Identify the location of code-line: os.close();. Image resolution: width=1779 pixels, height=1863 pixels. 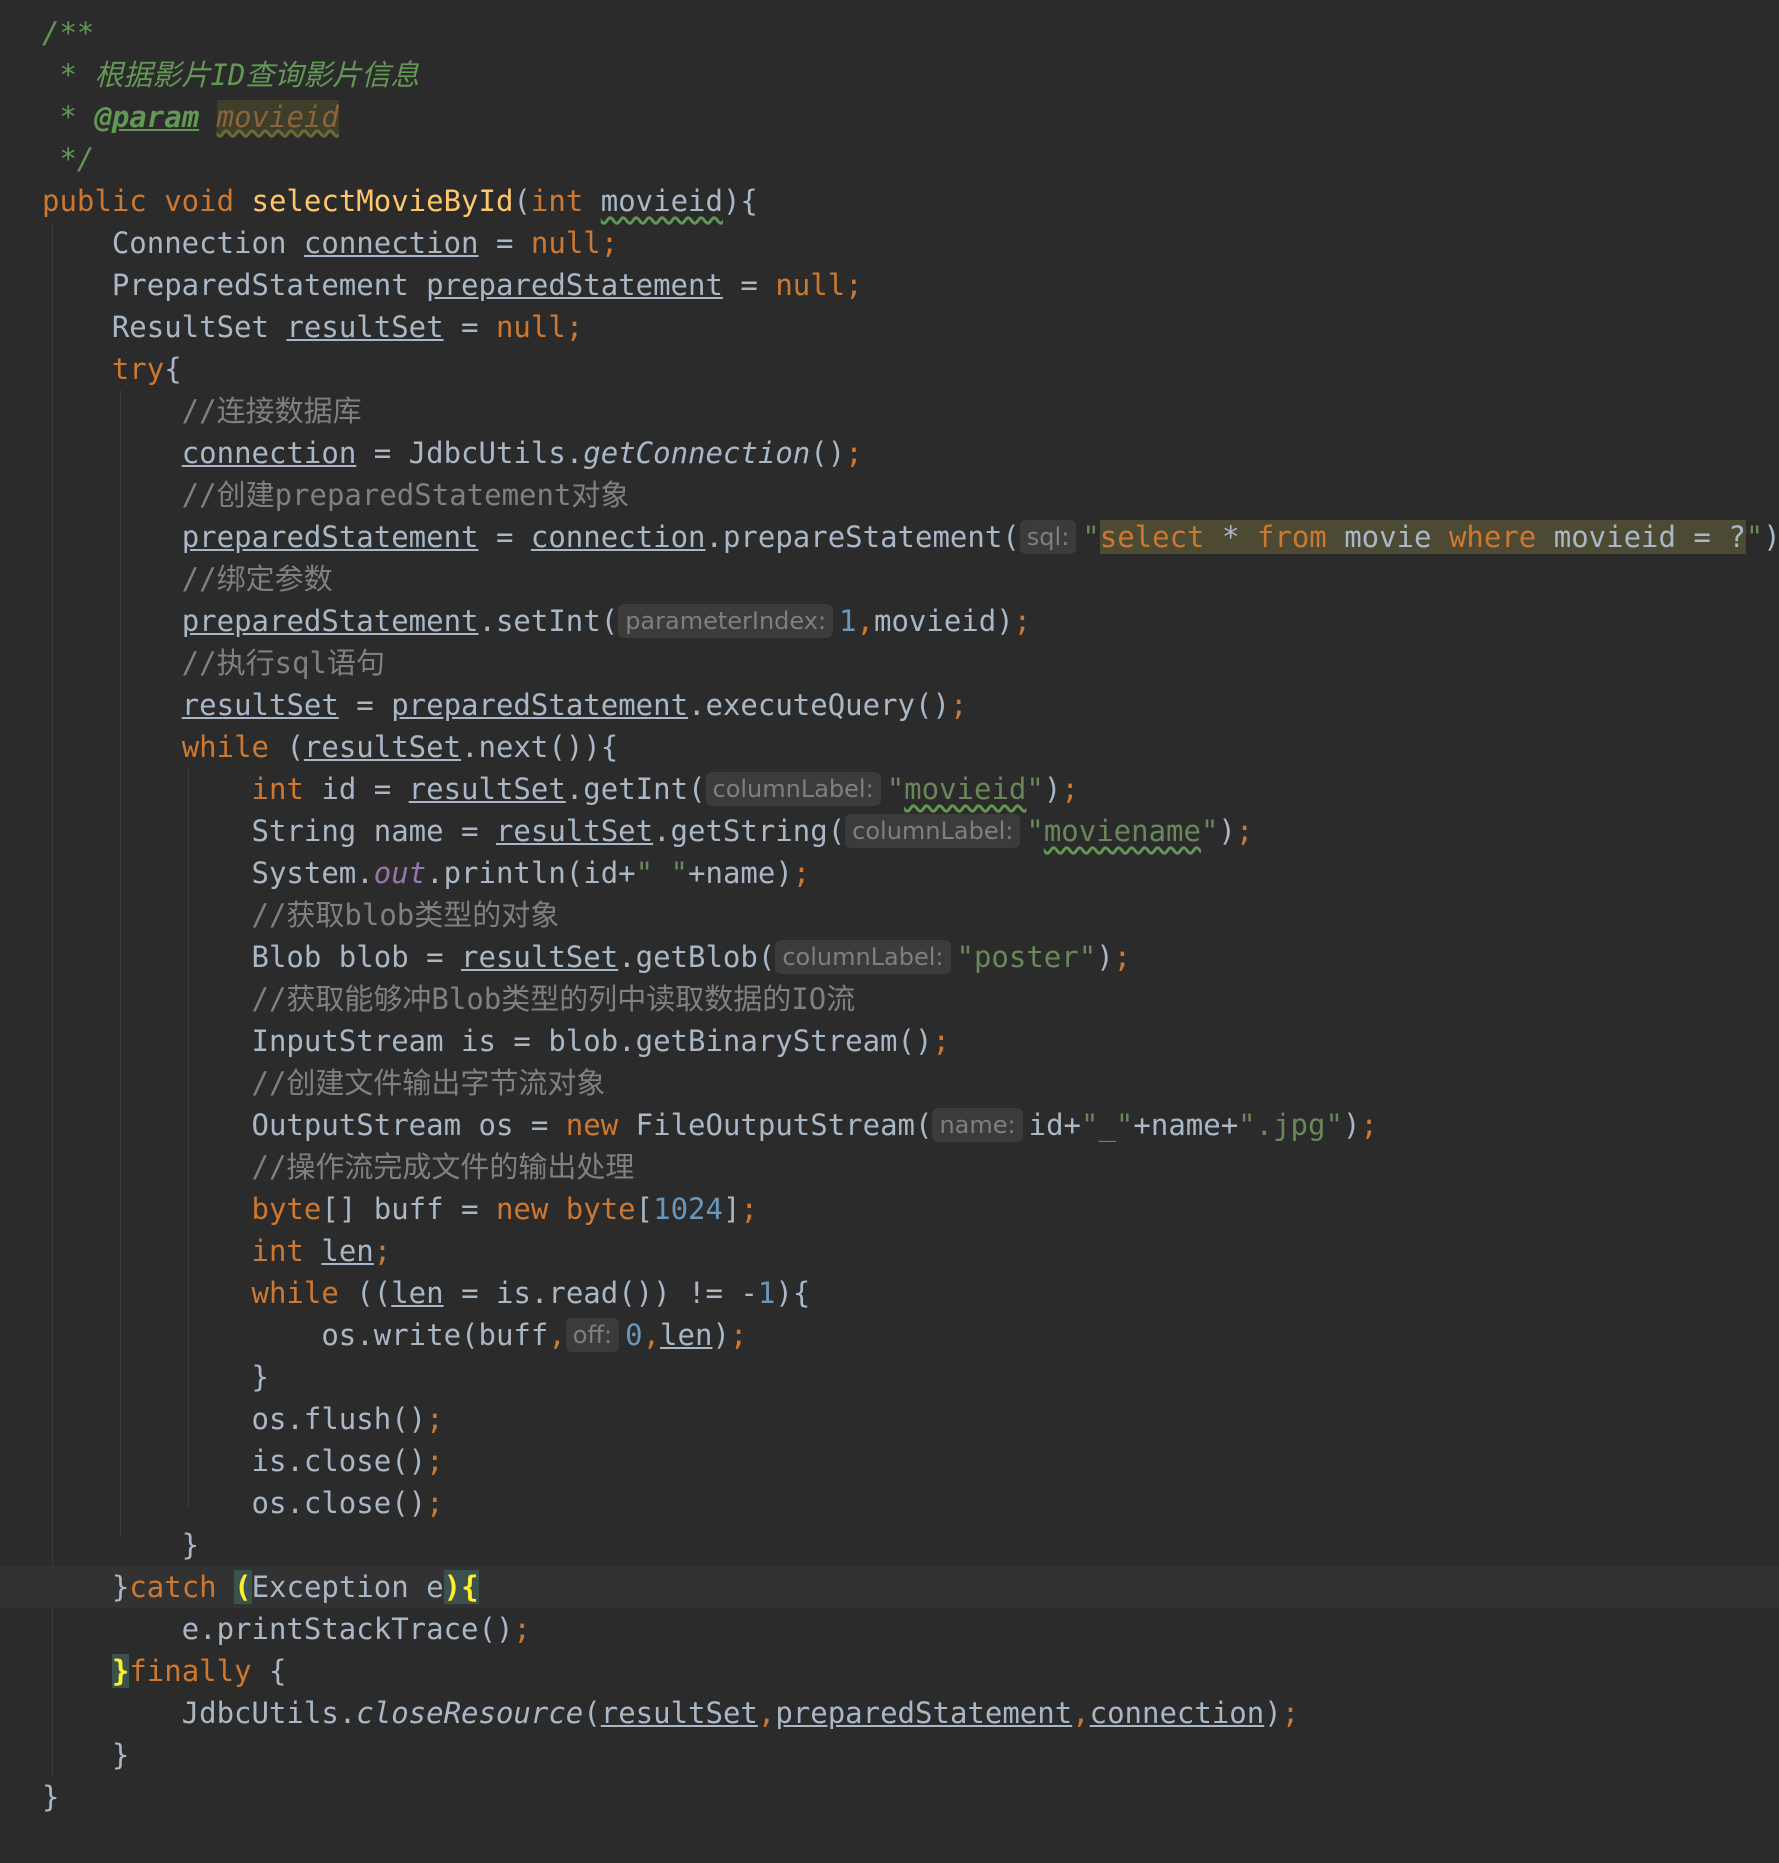
(889, 1503).